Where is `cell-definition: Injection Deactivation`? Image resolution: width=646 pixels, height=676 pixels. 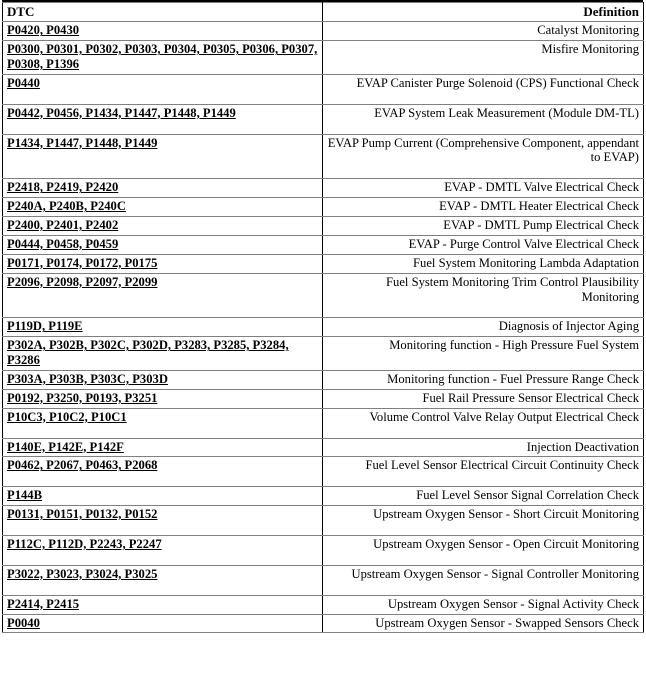 cell-definition: Injection Deactivation is located at coordinates (483, 447).